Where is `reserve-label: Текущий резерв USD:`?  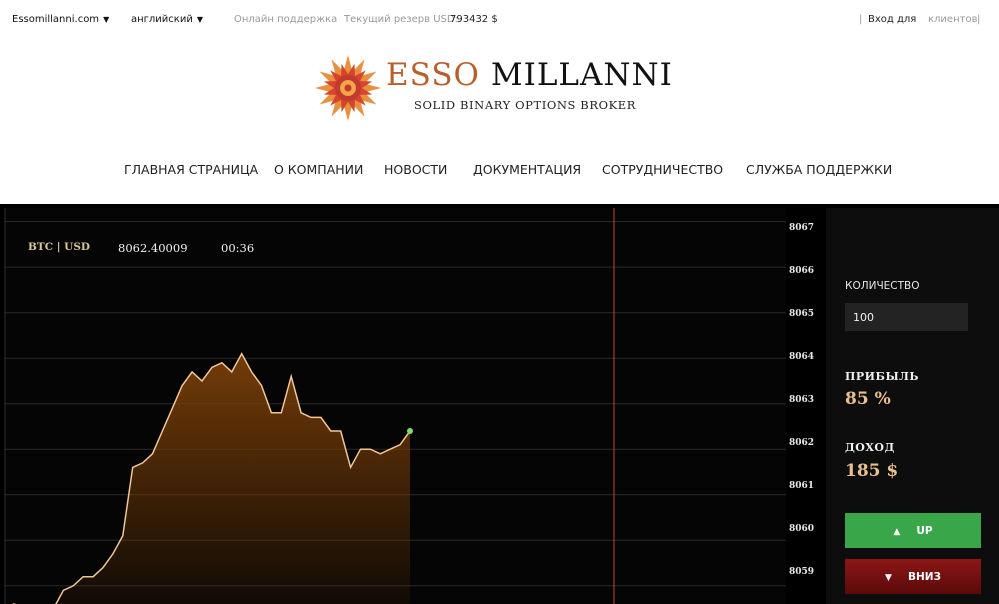
reserve-label: Текущий резерв USD: is located at coordinates (401, 19).